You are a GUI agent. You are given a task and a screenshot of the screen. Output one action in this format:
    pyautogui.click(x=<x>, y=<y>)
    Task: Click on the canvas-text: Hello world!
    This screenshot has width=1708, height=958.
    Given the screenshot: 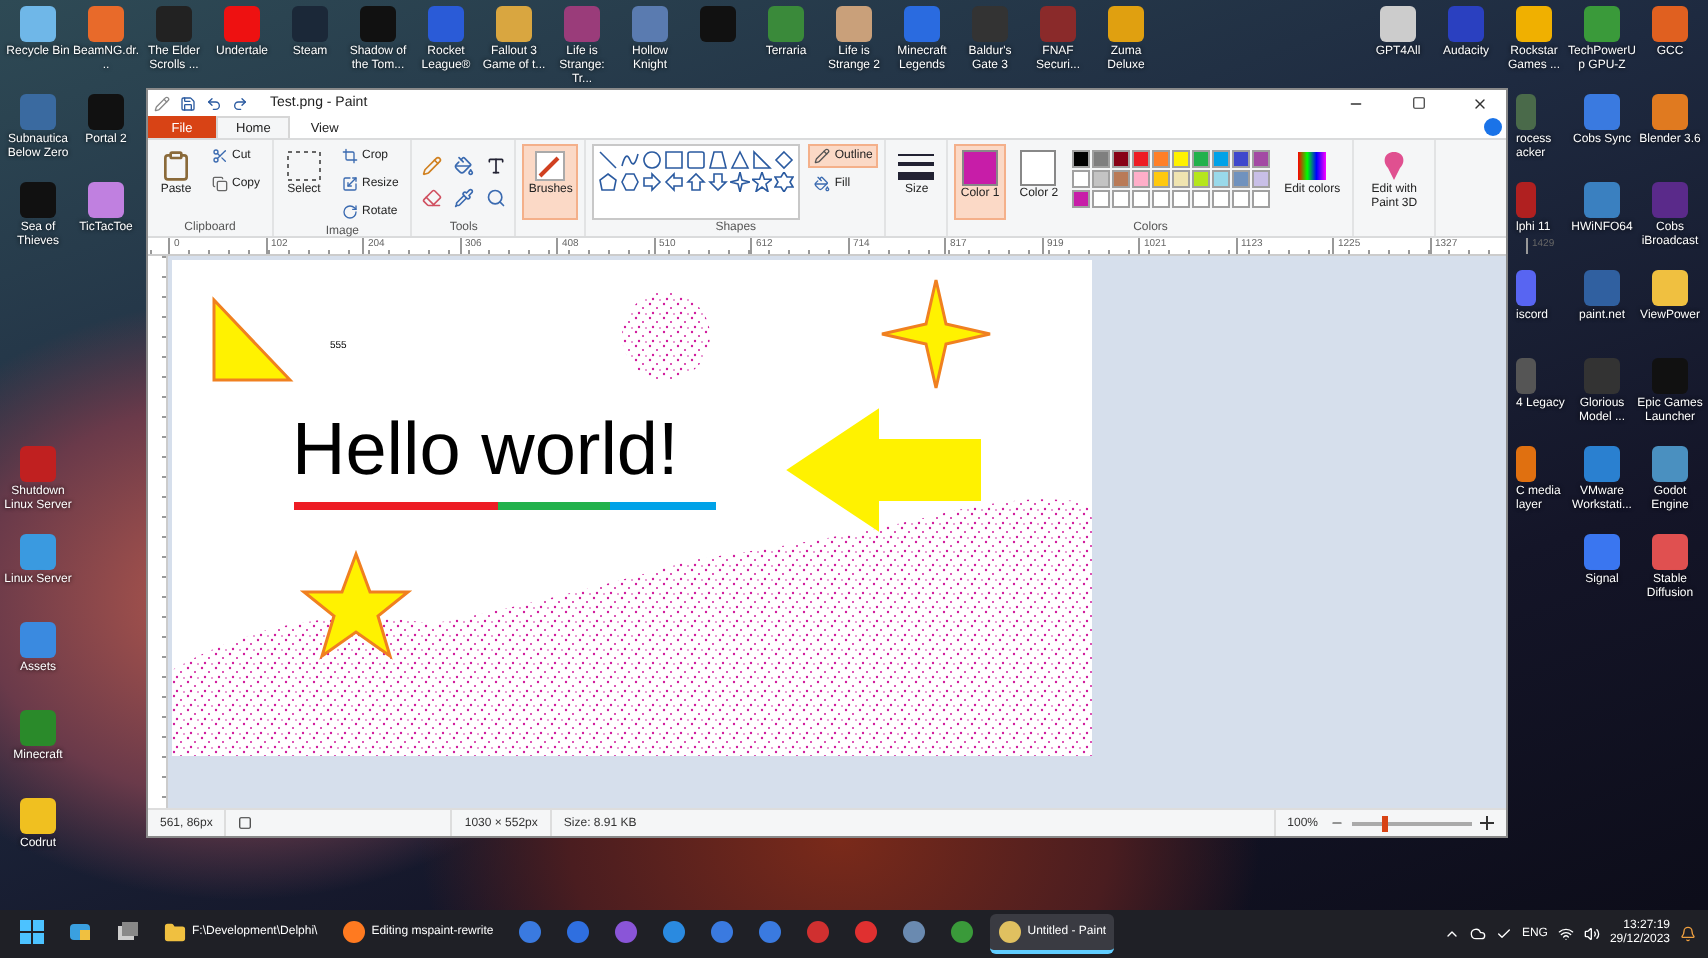 What is the action you would take?
    pyautogui.click(x=485, y=450)
    